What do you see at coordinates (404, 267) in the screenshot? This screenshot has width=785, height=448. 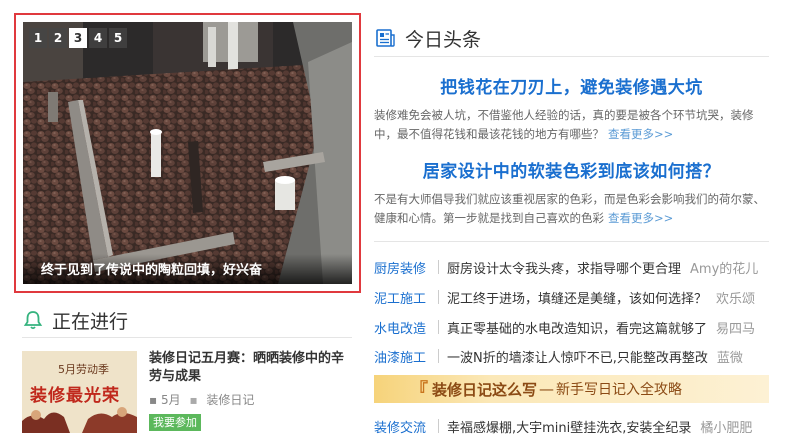 I see `category-link: 厨房装修` at bounding box center [404, 267].